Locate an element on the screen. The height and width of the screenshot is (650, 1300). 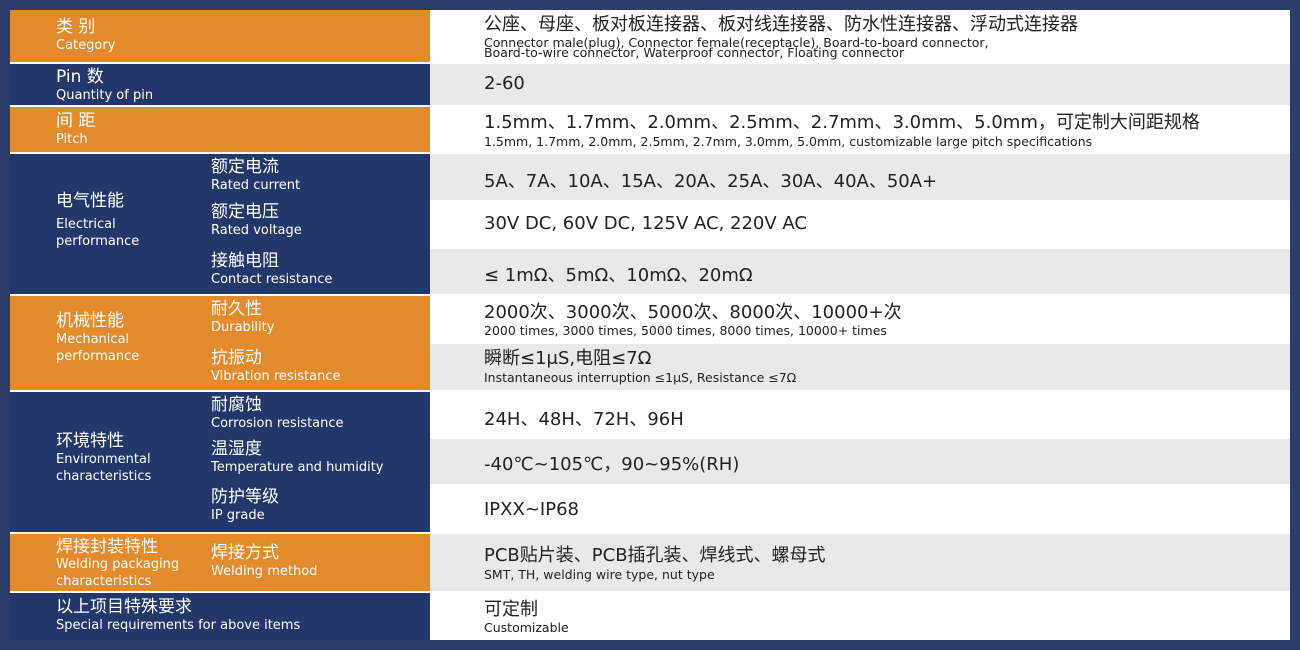
category-label-cn: 类 别 is located at coordinates (76, 27).